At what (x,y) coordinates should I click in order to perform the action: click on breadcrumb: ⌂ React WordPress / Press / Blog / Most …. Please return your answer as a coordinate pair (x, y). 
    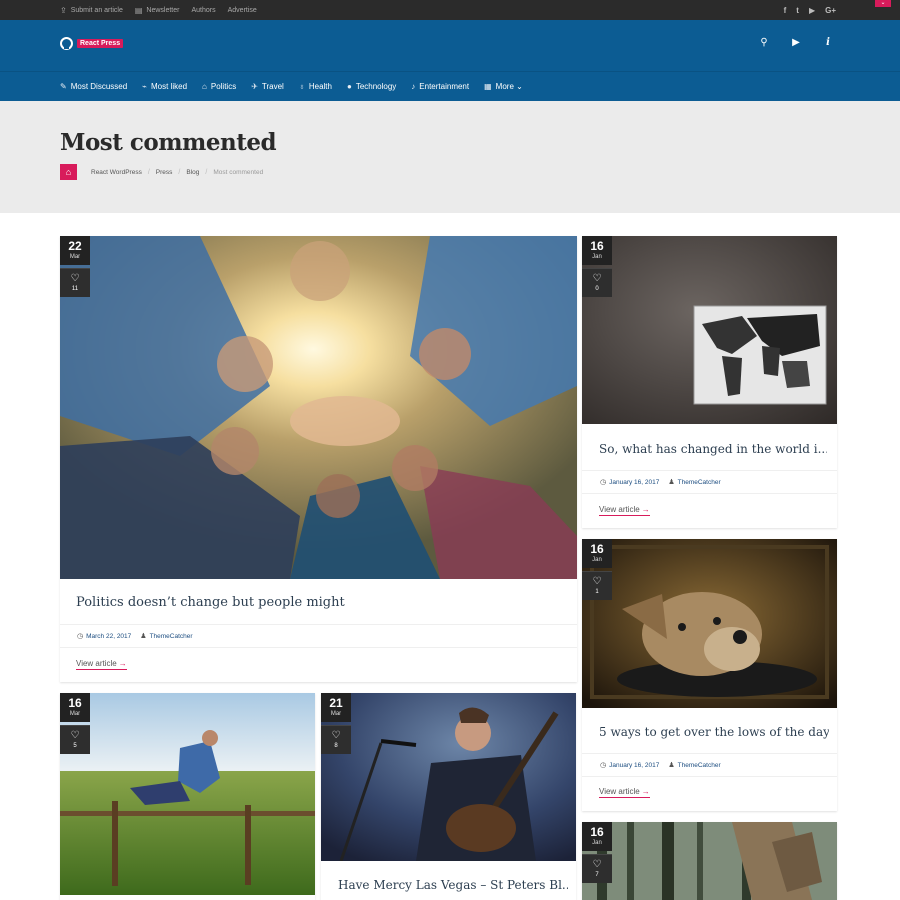
    Looking at the image, I should click on (161, 172).